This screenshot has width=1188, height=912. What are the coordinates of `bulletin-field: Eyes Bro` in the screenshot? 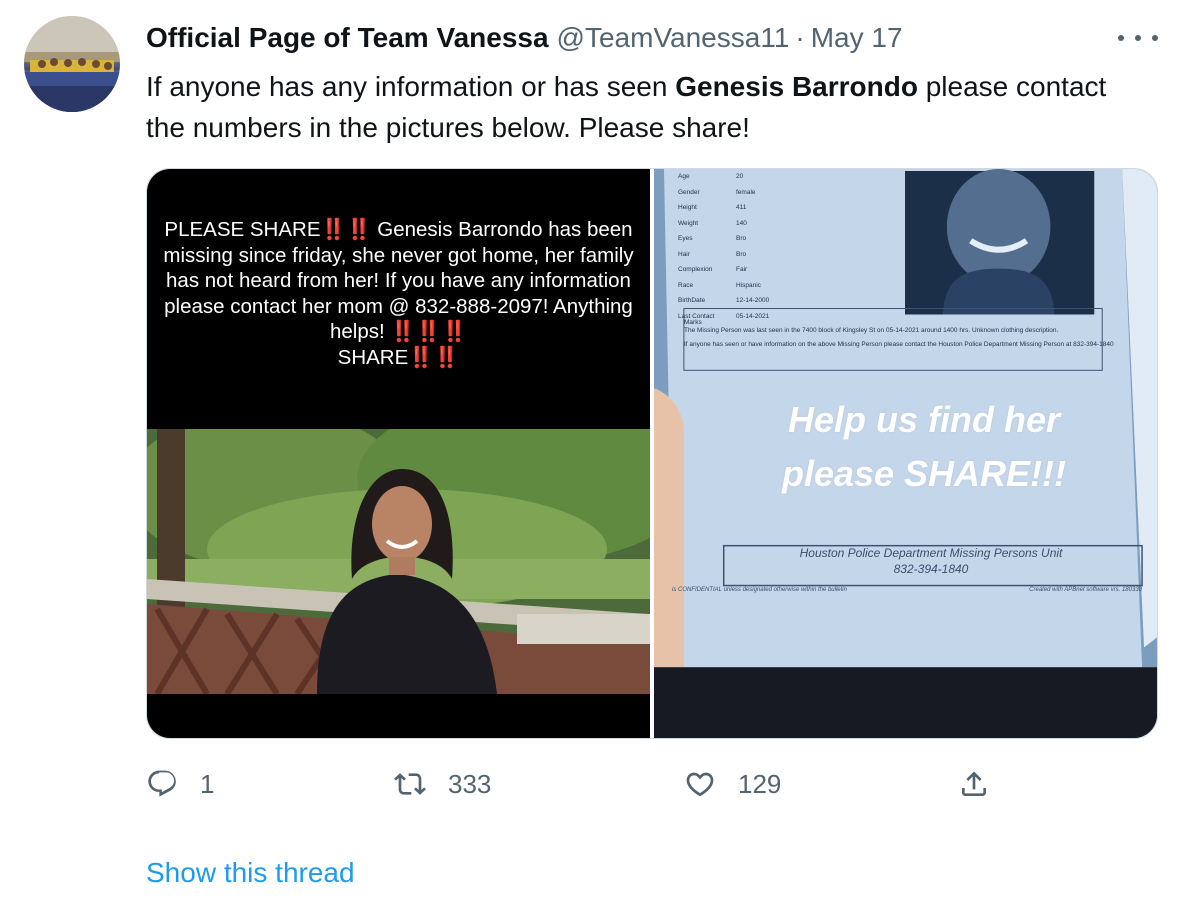 It's located at (723, 239).